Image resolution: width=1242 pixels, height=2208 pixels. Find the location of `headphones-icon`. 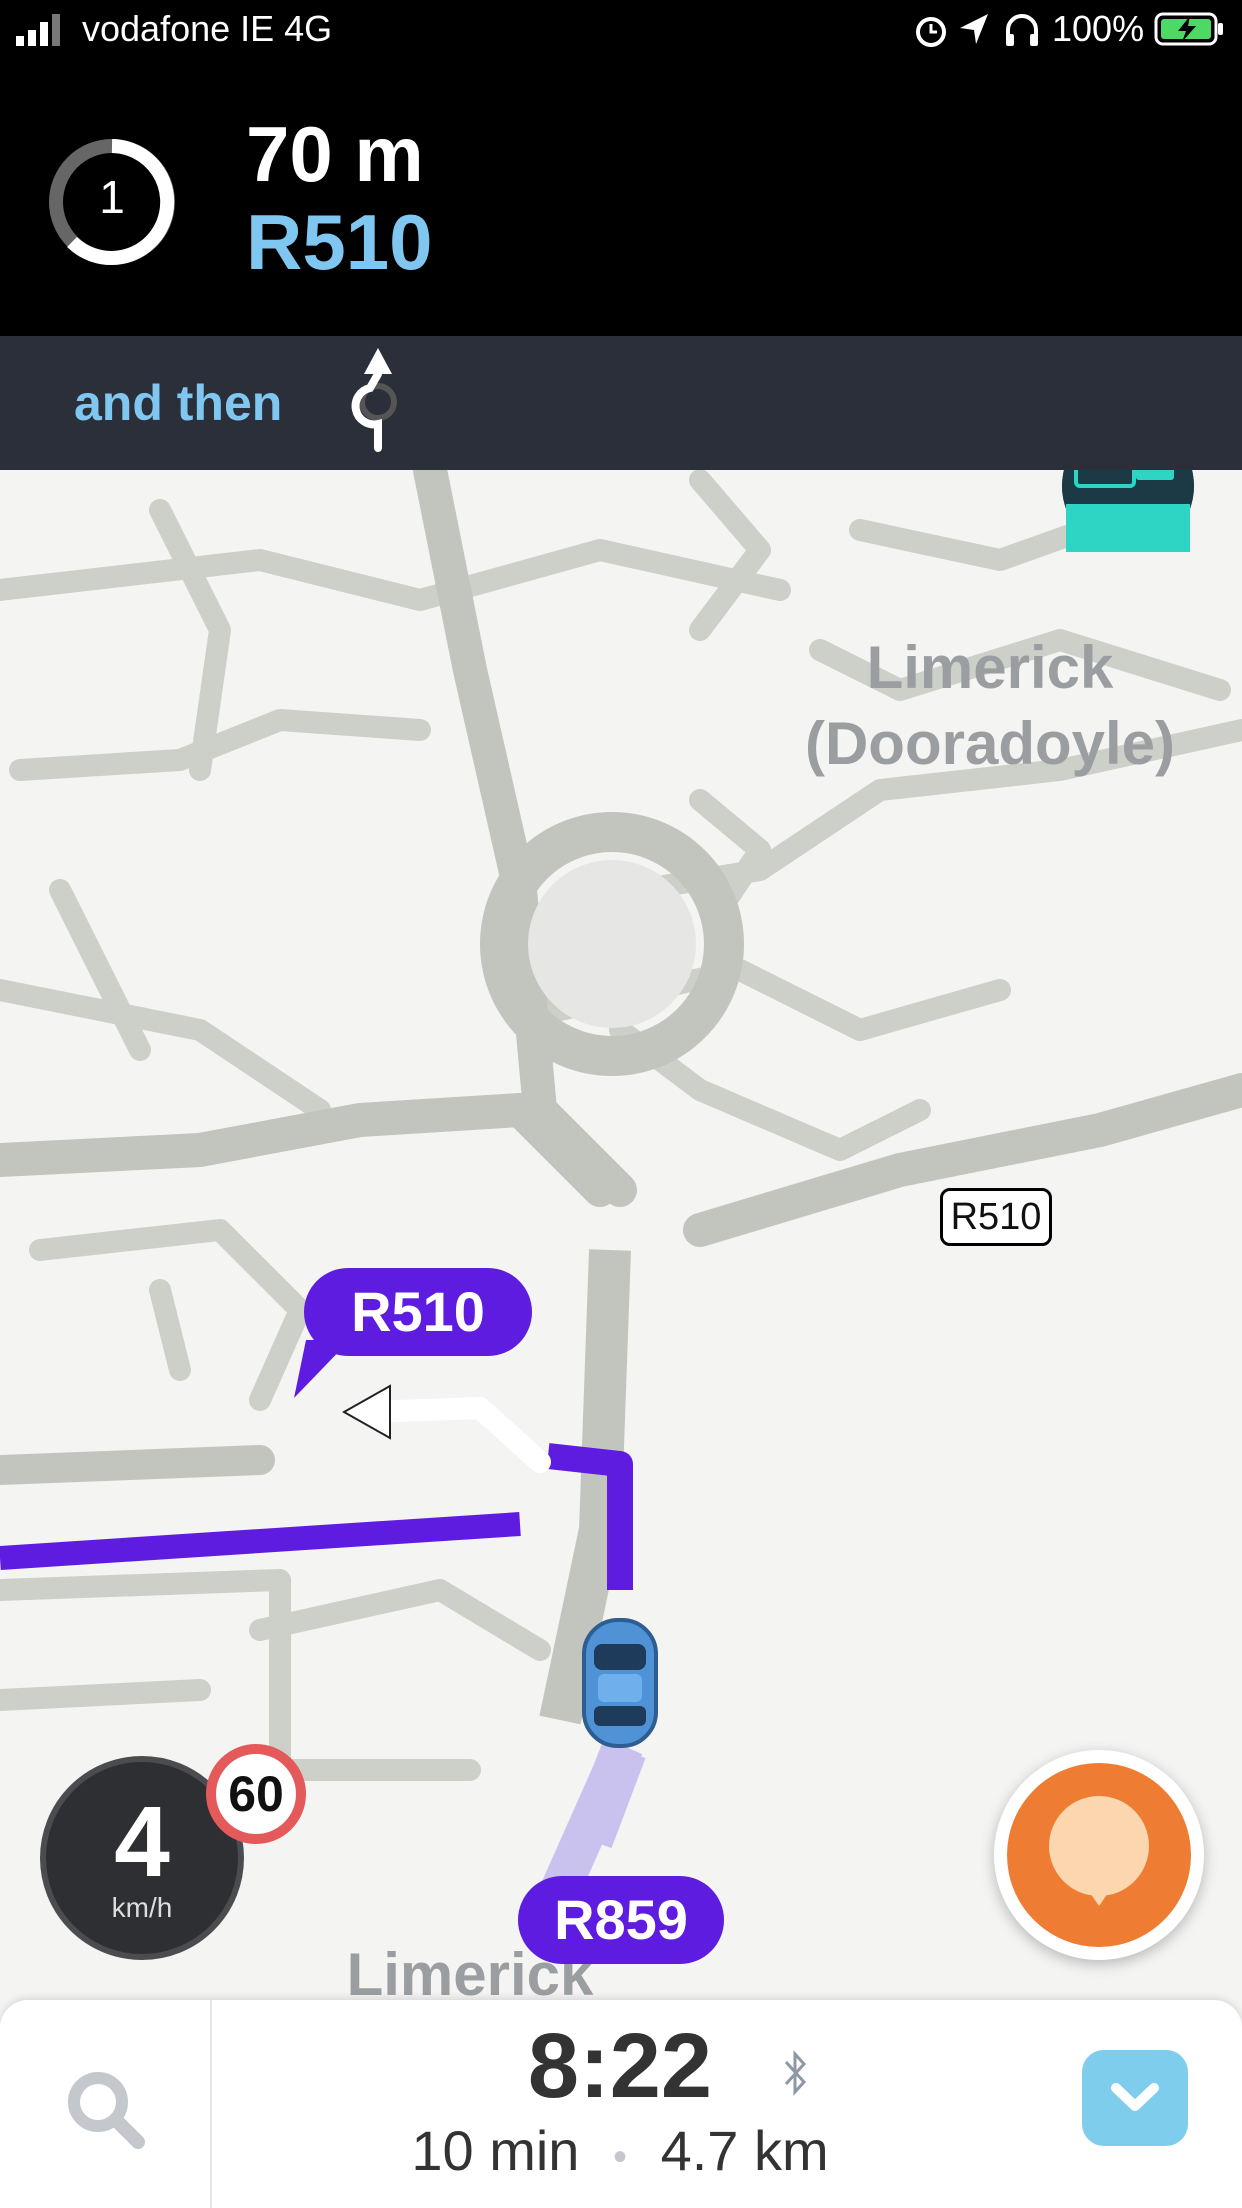

headphones-icon is located at coordinates (1022, 30).